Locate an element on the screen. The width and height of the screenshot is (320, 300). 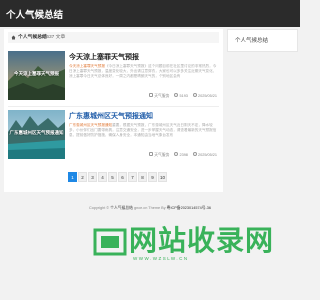
watermark: 网站收录网 WWW.WZSLW.CN is located at coordinates (195, 243).